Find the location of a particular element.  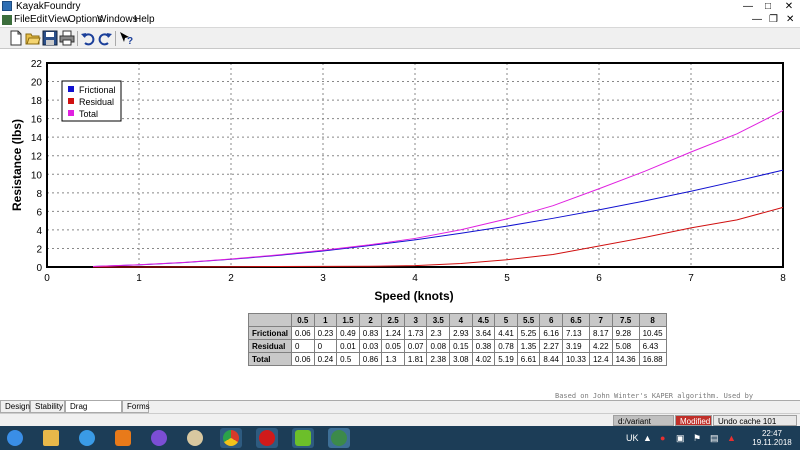

table-cell: 10.45 is located at coordinates (652, 333).